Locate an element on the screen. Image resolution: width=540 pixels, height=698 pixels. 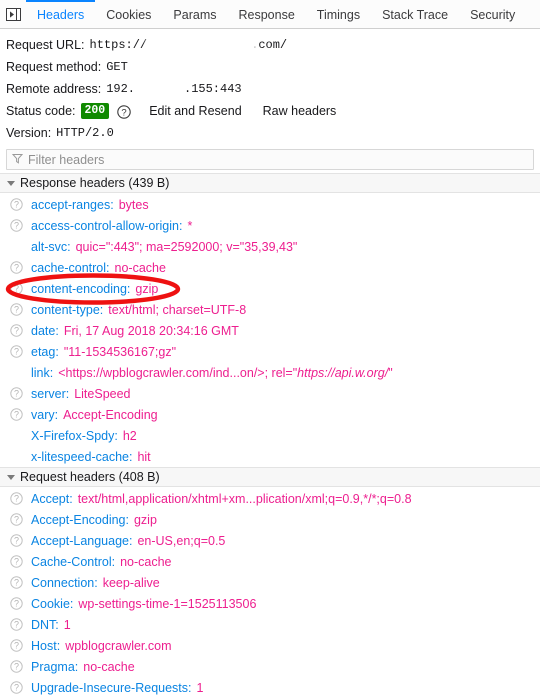
summary-row-request-method: Request method: GET is located at coordinates (273, 67).